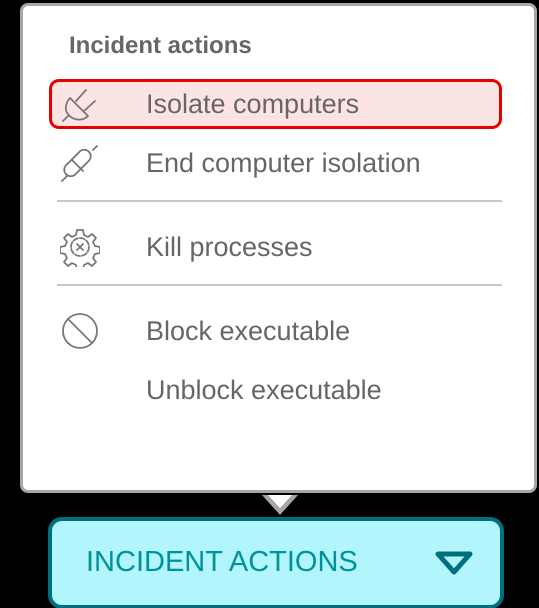 The width and height of the screenshot is (539, 608). What do you see at coordinates (275, 247) in the screenshot?
I see `menu-item: Kill processes` at bounding box center [275, 247].